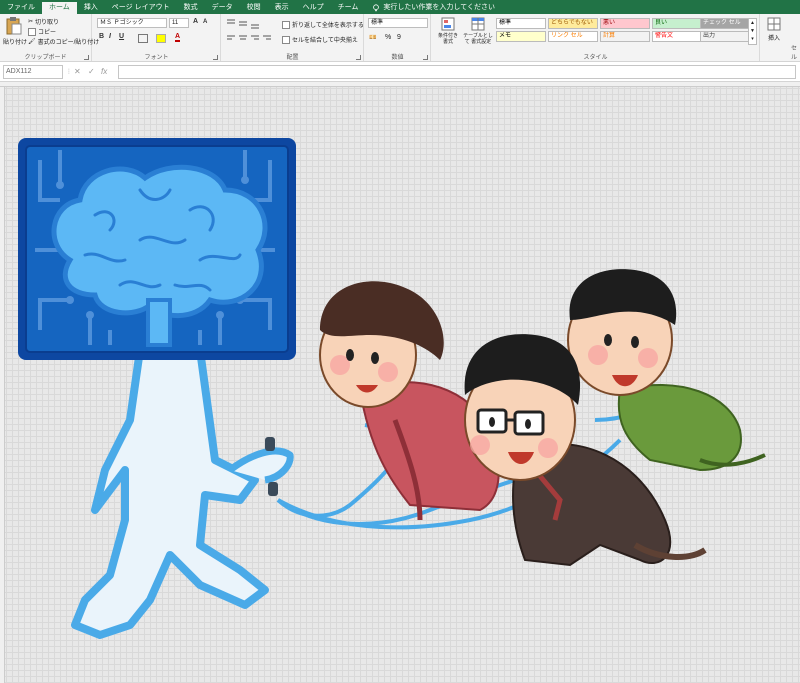  Describe the element at coordinates (121, 36) in the screenshot. I see `underline-button: U` at that location.